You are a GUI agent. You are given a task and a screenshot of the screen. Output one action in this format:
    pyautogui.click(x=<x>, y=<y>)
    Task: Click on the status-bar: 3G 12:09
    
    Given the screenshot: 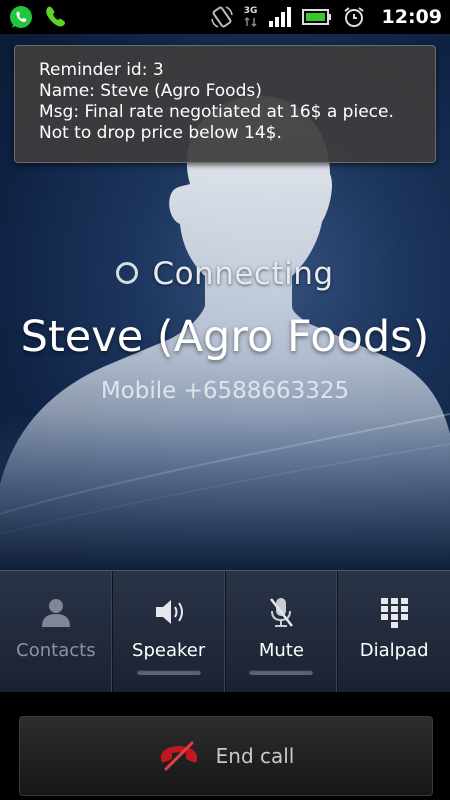 What is the action you would take?
    pyautogui.click(x=225, y=17)
    